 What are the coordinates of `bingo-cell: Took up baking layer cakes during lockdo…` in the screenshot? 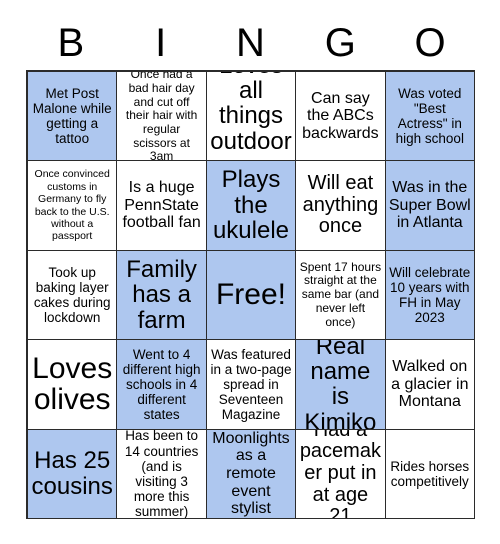 It's located at (73, 295).